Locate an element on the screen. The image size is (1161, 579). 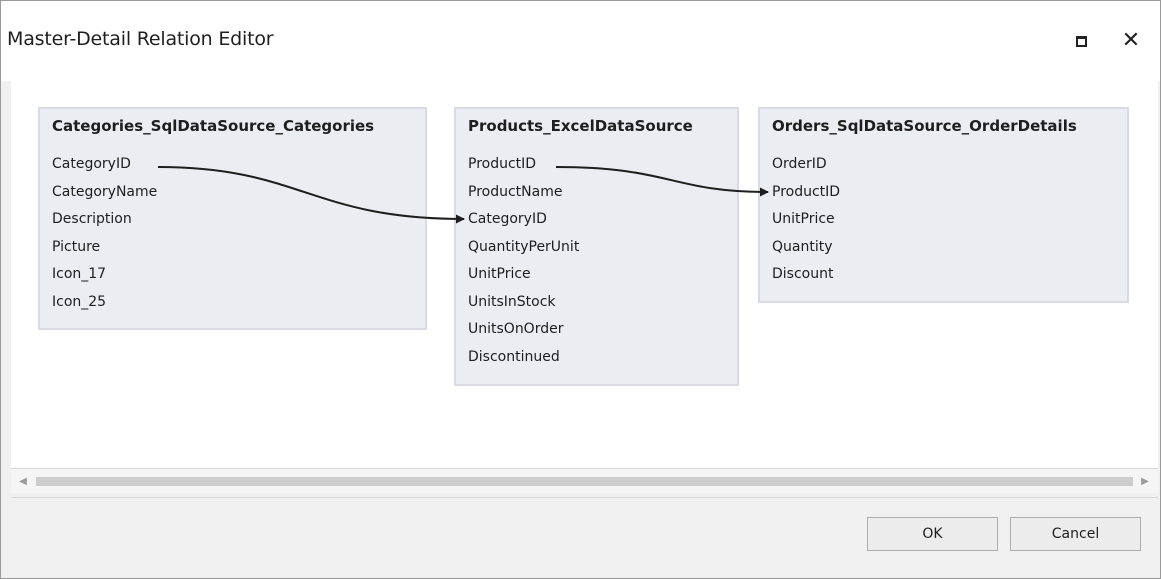
horizontal-scrollbar: ◀ ▶ is located at coordinates (584, 480).